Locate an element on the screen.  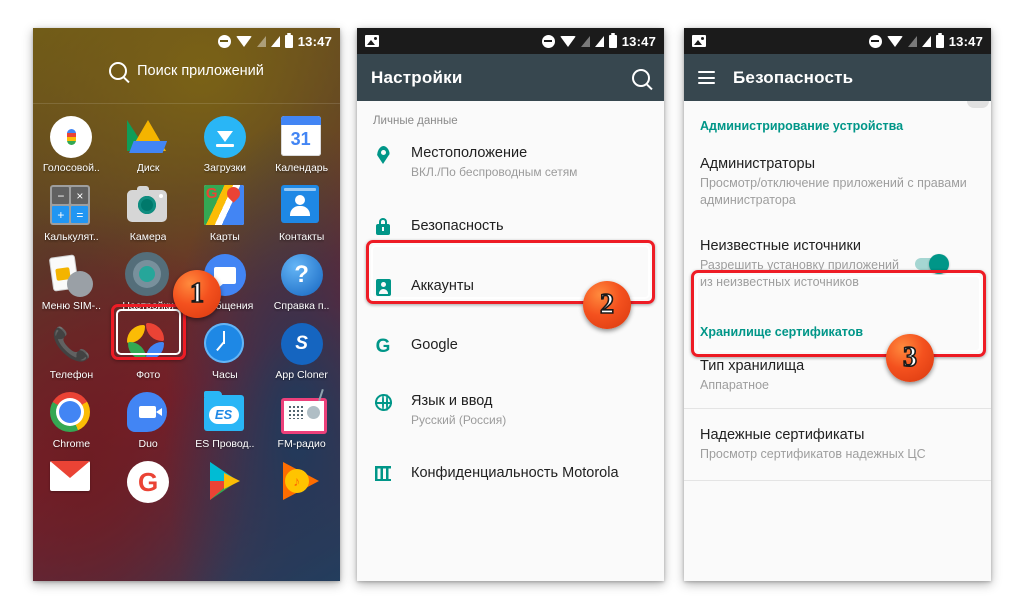
row-title: Безопасность is located at coordinates (457, 226).